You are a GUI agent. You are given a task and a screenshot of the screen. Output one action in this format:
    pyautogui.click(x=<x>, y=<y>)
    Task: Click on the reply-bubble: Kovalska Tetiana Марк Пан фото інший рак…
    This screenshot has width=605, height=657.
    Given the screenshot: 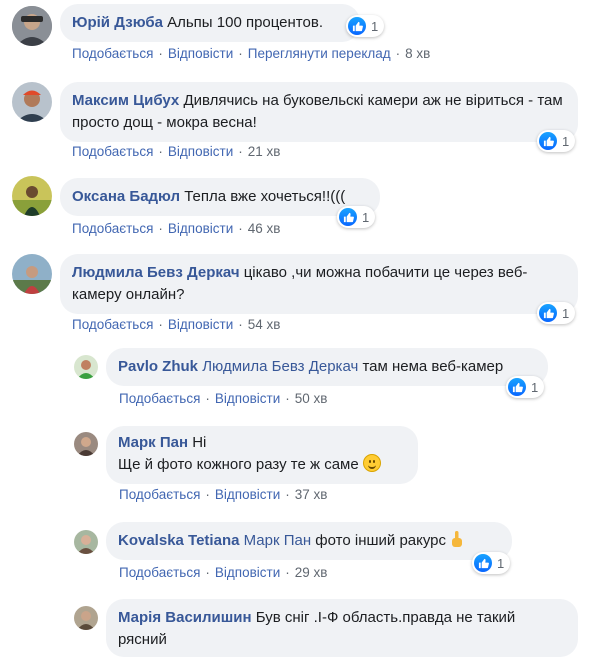 What is the action you would take?
    pyautogui.click(x=309, y=541)
    